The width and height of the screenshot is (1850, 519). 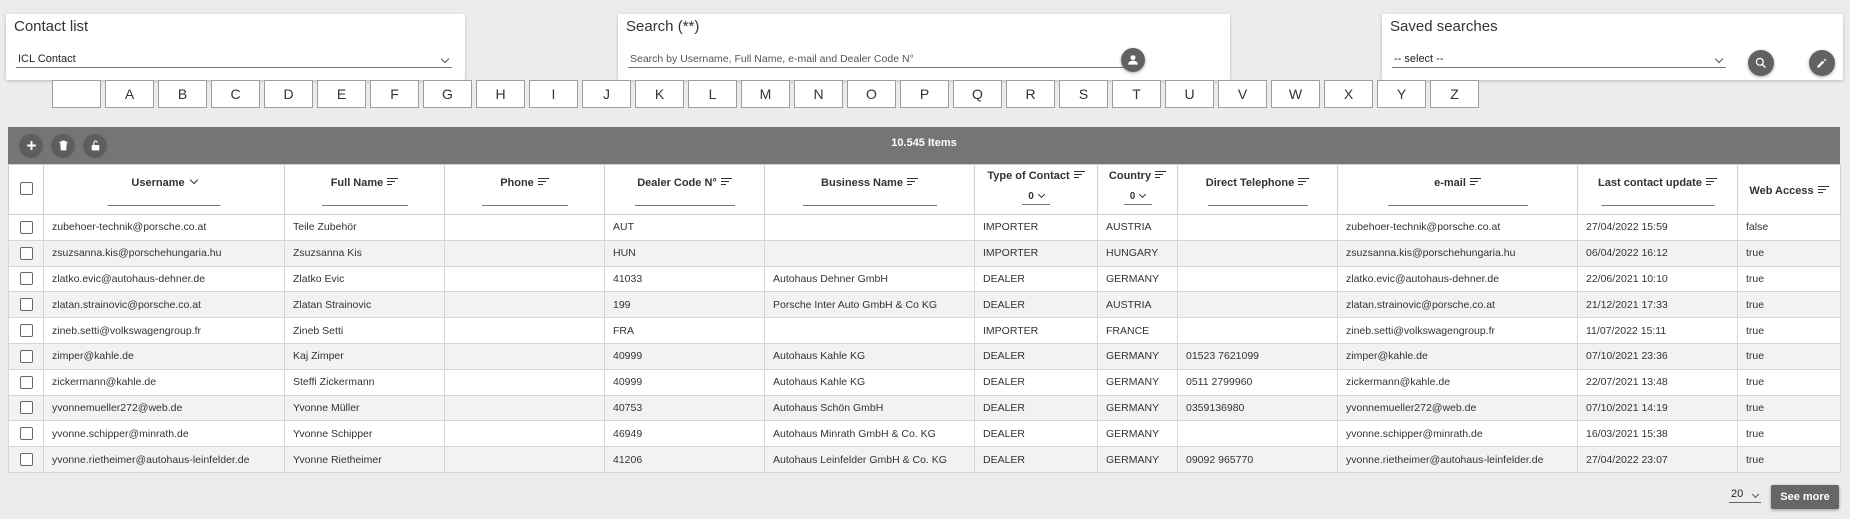 What do you see at coordinates (1036, 356) in the screenshot?
I see `cell-type: DEALER` at bounding box center [1036, 356].